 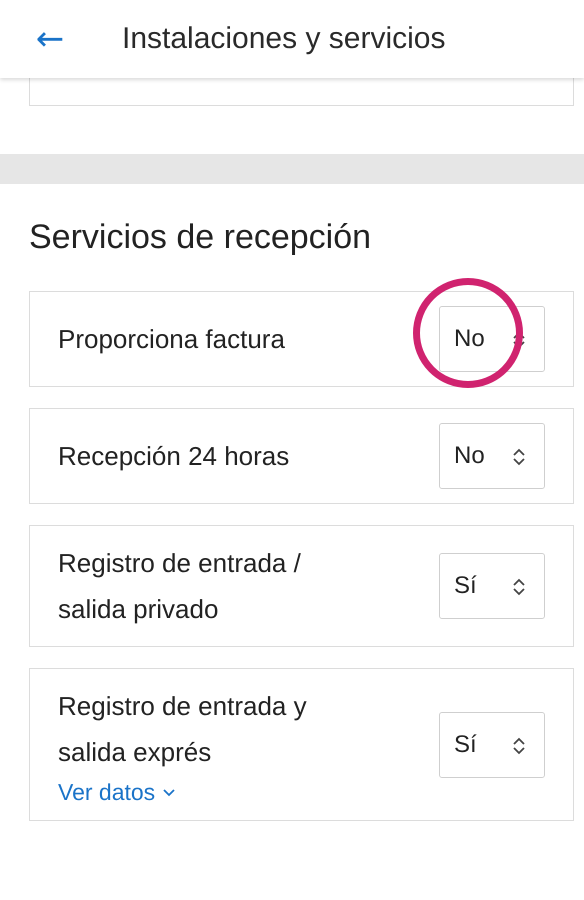 I want to click on service-label: Registro de entrada / salida privado, so click(x=180, y=586).